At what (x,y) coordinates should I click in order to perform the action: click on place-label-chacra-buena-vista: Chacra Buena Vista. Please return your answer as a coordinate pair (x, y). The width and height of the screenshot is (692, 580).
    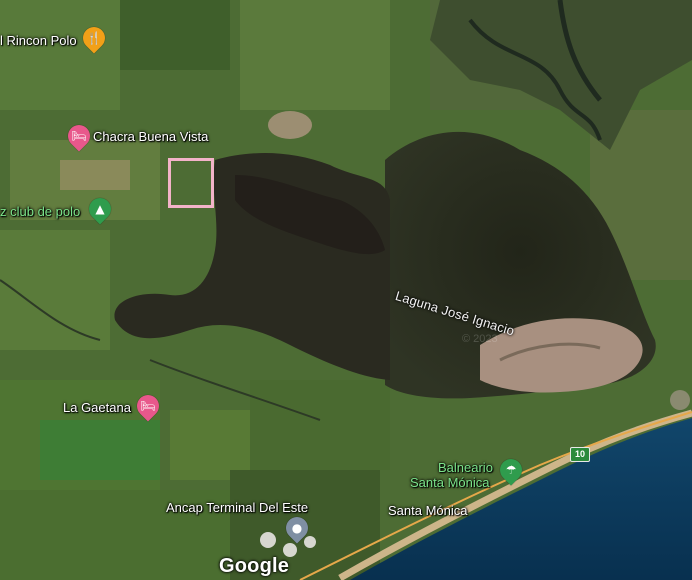
    Looking at the image, I should click on (150, 136).